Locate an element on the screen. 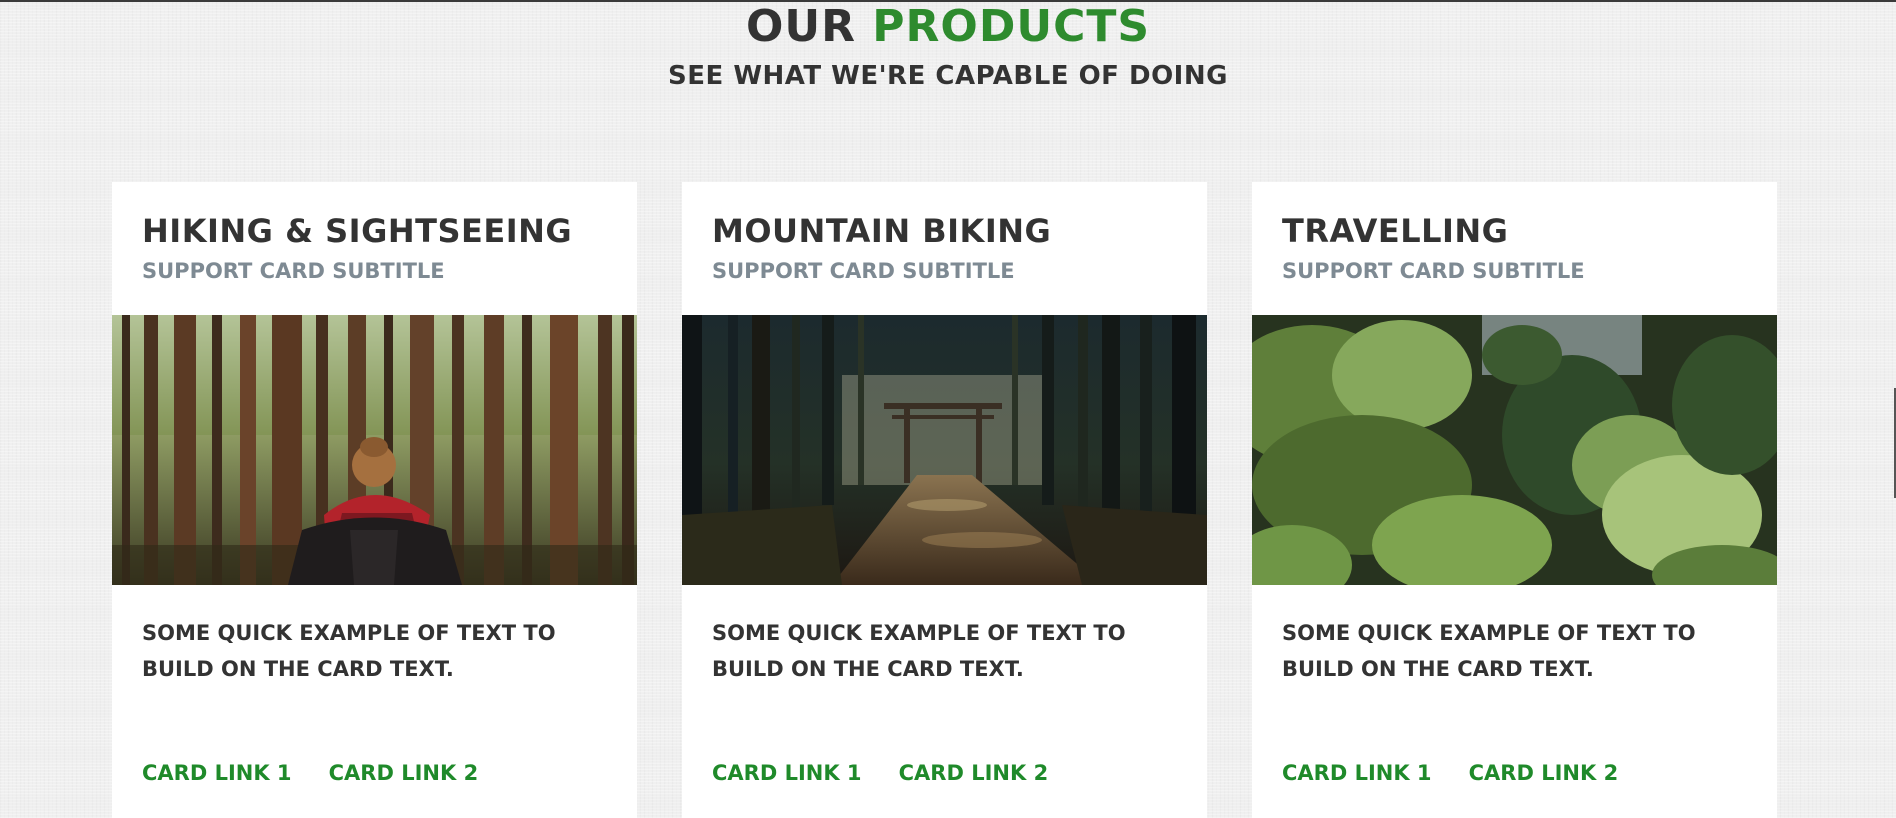  card-title: TRAVELLING is located at coordinates (1395, 231).